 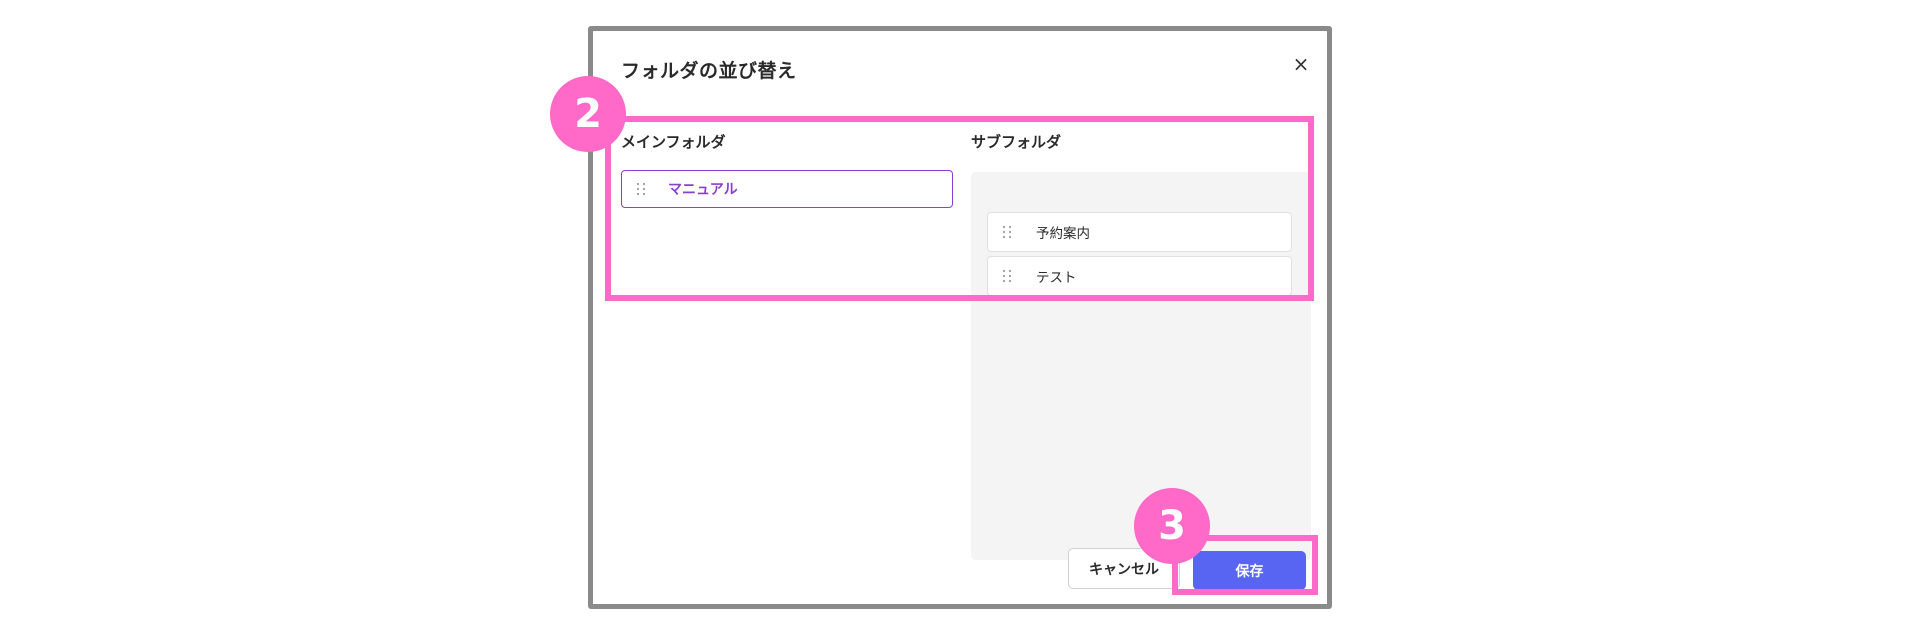 What do you see at coordinates (959, 208) in the screenshot?
I see `annotation-highlight-folders` at bounding box center [959, 208].